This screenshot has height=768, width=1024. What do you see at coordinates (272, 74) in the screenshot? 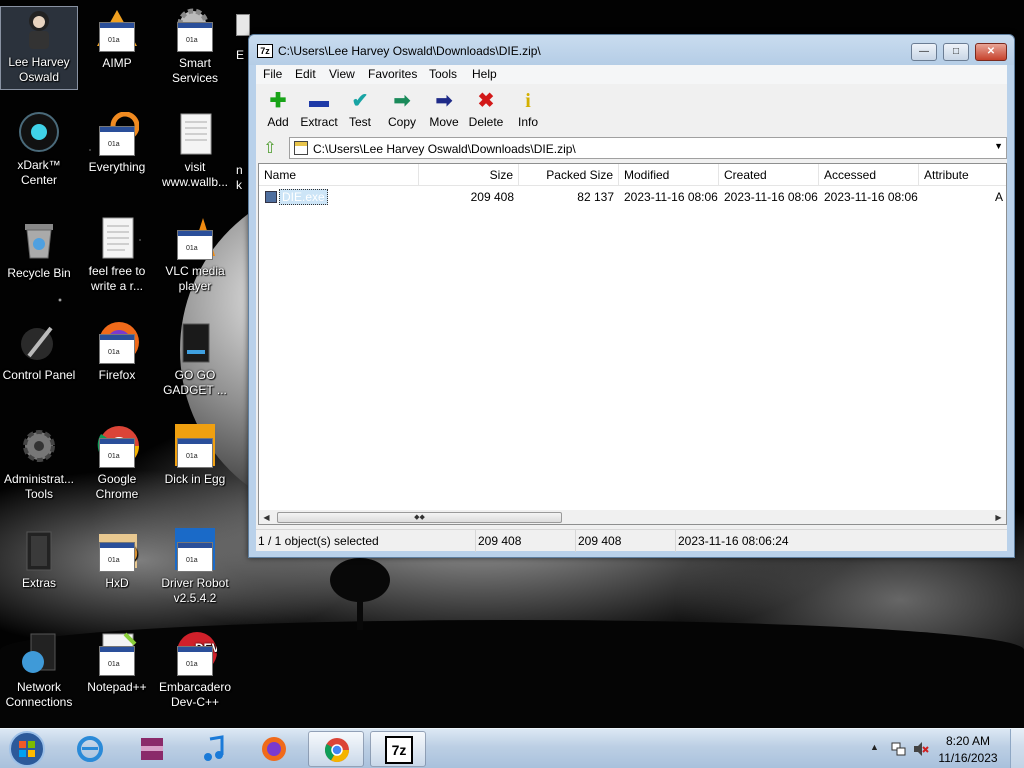
I see `menu-file: File` at bounding box center [272, 74].